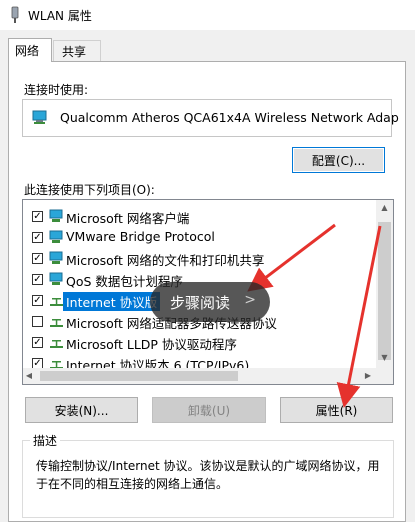 This screenshot has width=415, height=522. Describe the element at coordinates (336, 410) in the screenshot. I see `properties-button: 属性(R)` at that location.